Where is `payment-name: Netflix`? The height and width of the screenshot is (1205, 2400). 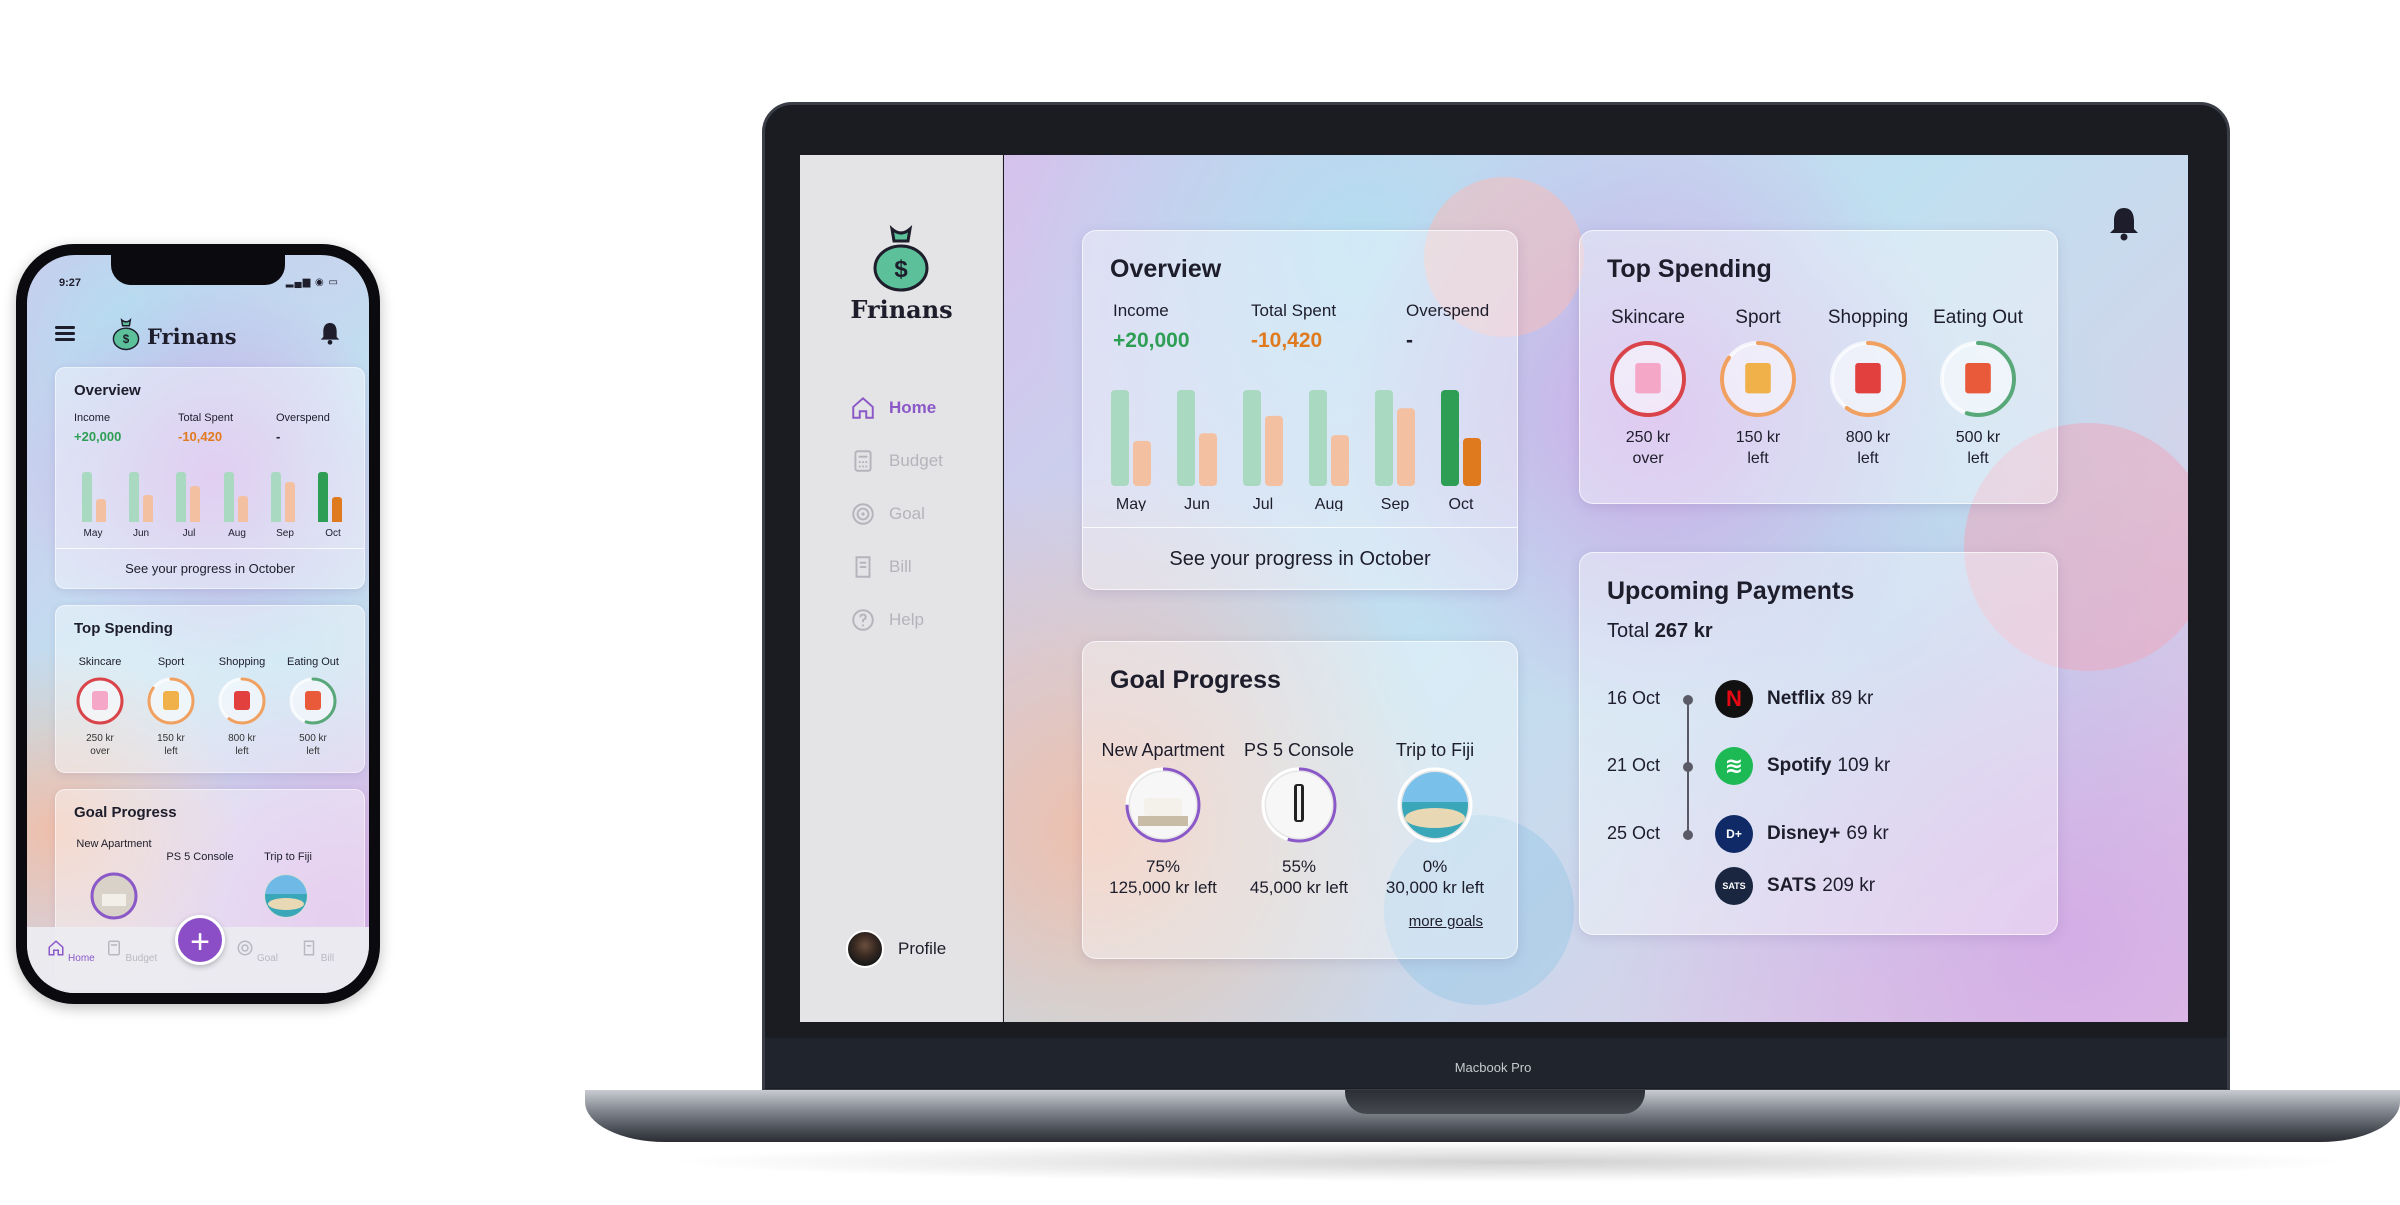
payment-name: Netflix is located at coordinates (1796, 698).